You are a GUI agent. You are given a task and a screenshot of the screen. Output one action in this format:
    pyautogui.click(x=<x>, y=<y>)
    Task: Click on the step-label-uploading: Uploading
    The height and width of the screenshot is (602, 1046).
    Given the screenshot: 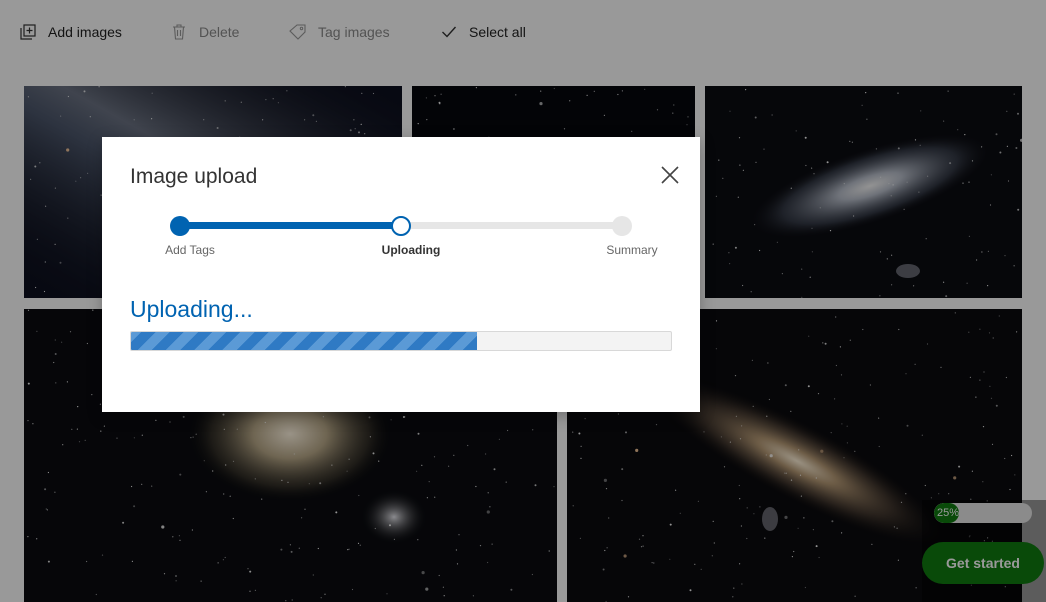 What is the action you would take?
    pyautogui.click(x=411, y=250)
    